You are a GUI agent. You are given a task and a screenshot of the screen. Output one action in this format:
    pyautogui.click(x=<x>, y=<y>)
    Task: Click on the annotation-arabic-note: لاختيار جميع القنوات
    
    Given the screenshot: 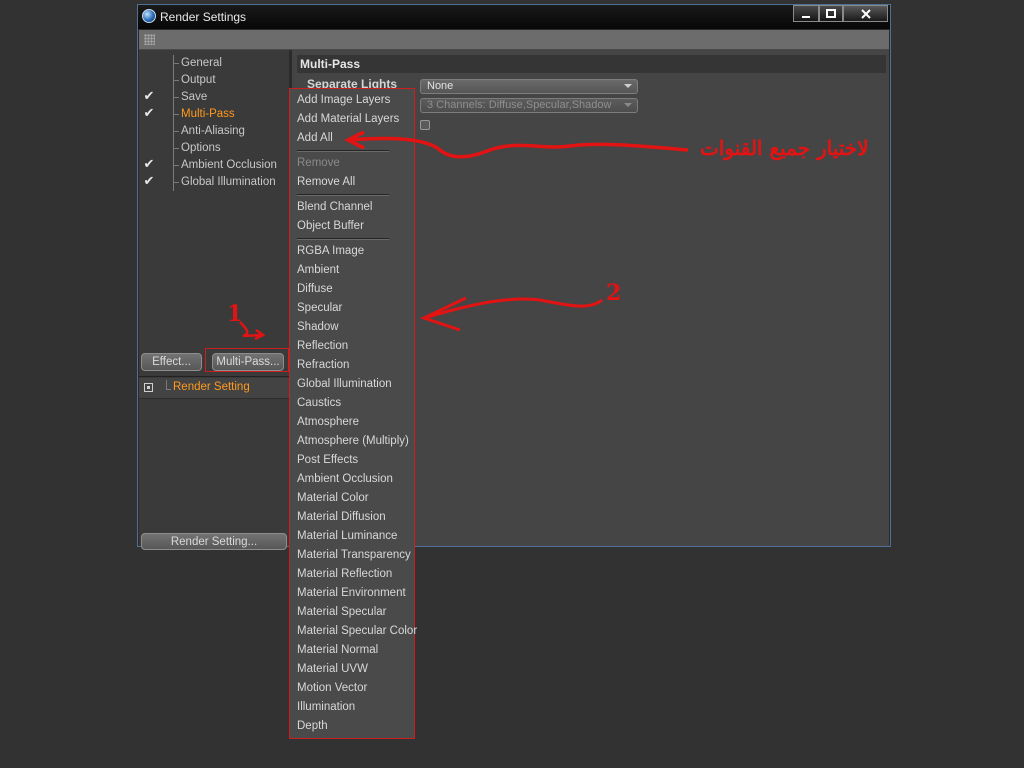 What is the action you would take?
    pyautogui.click(x=784, y=148)
    